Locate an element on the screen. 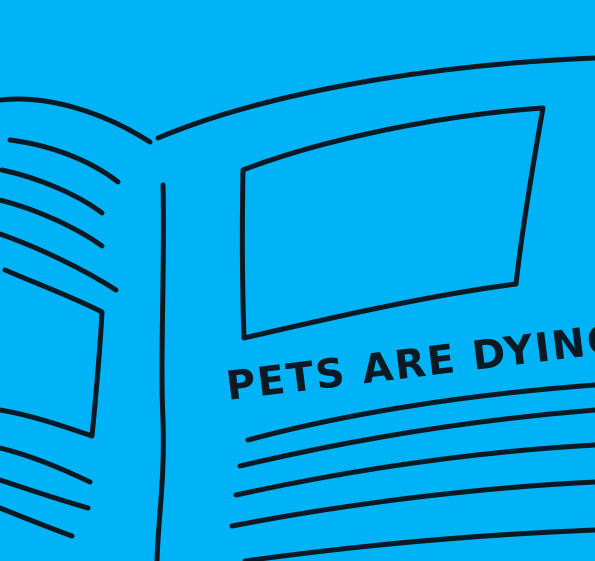 The image size is (595, 561). left-photo-frame is located at coordinates (52, 353).